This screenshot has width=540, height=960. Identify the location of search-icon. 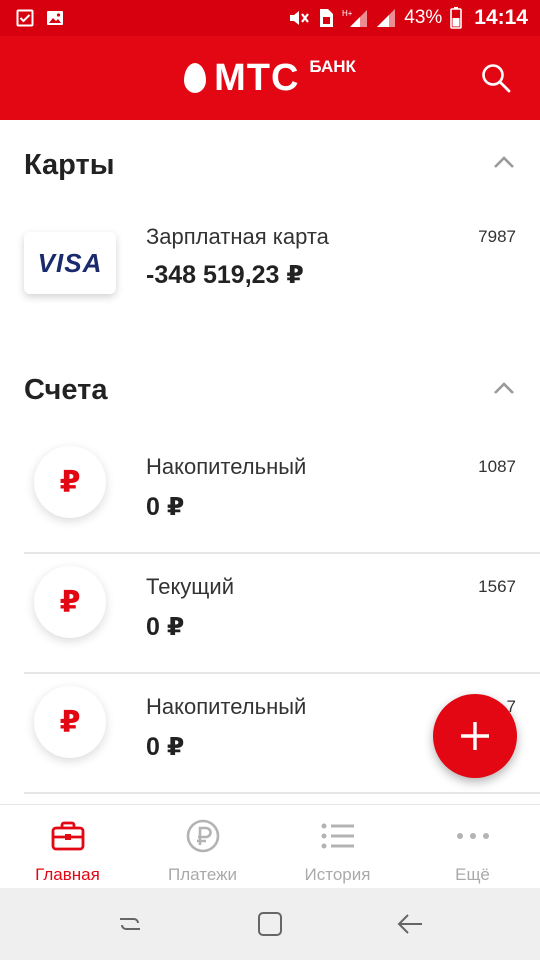
(496, 78).